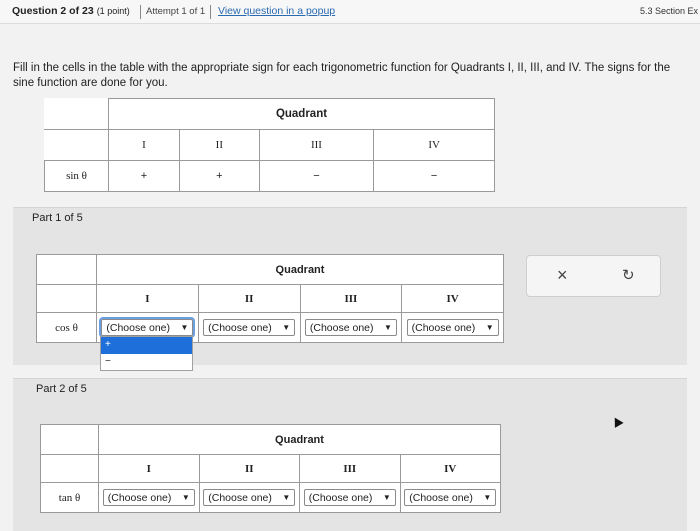 This screenshot has height=531, width=700. What do you see at coordinates (176, 11) in the screenshot?
I see `attempt-label: Attempt 1 of 1` at bounding box center [176, 11].